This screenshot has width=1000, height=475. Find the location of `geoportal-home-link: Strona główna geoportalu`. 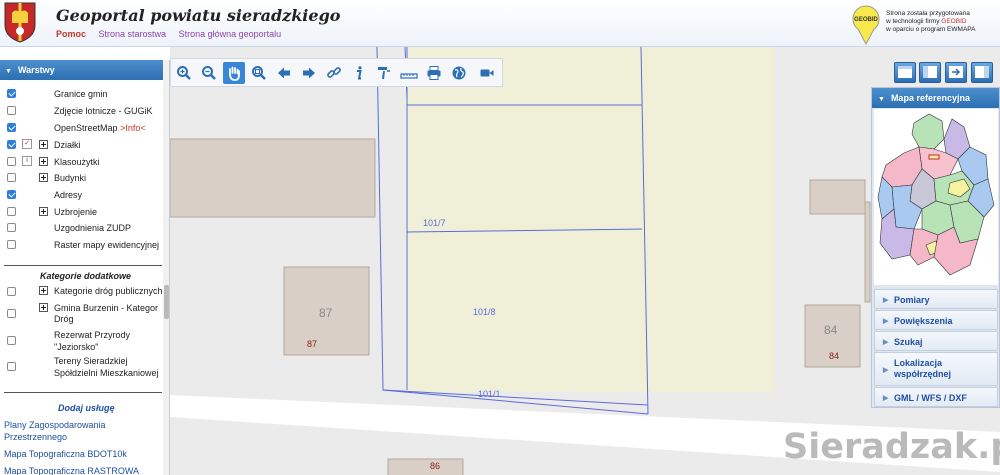

geoportal-home-link: Strona główna geoportalu is located at coordinates (230, 34).